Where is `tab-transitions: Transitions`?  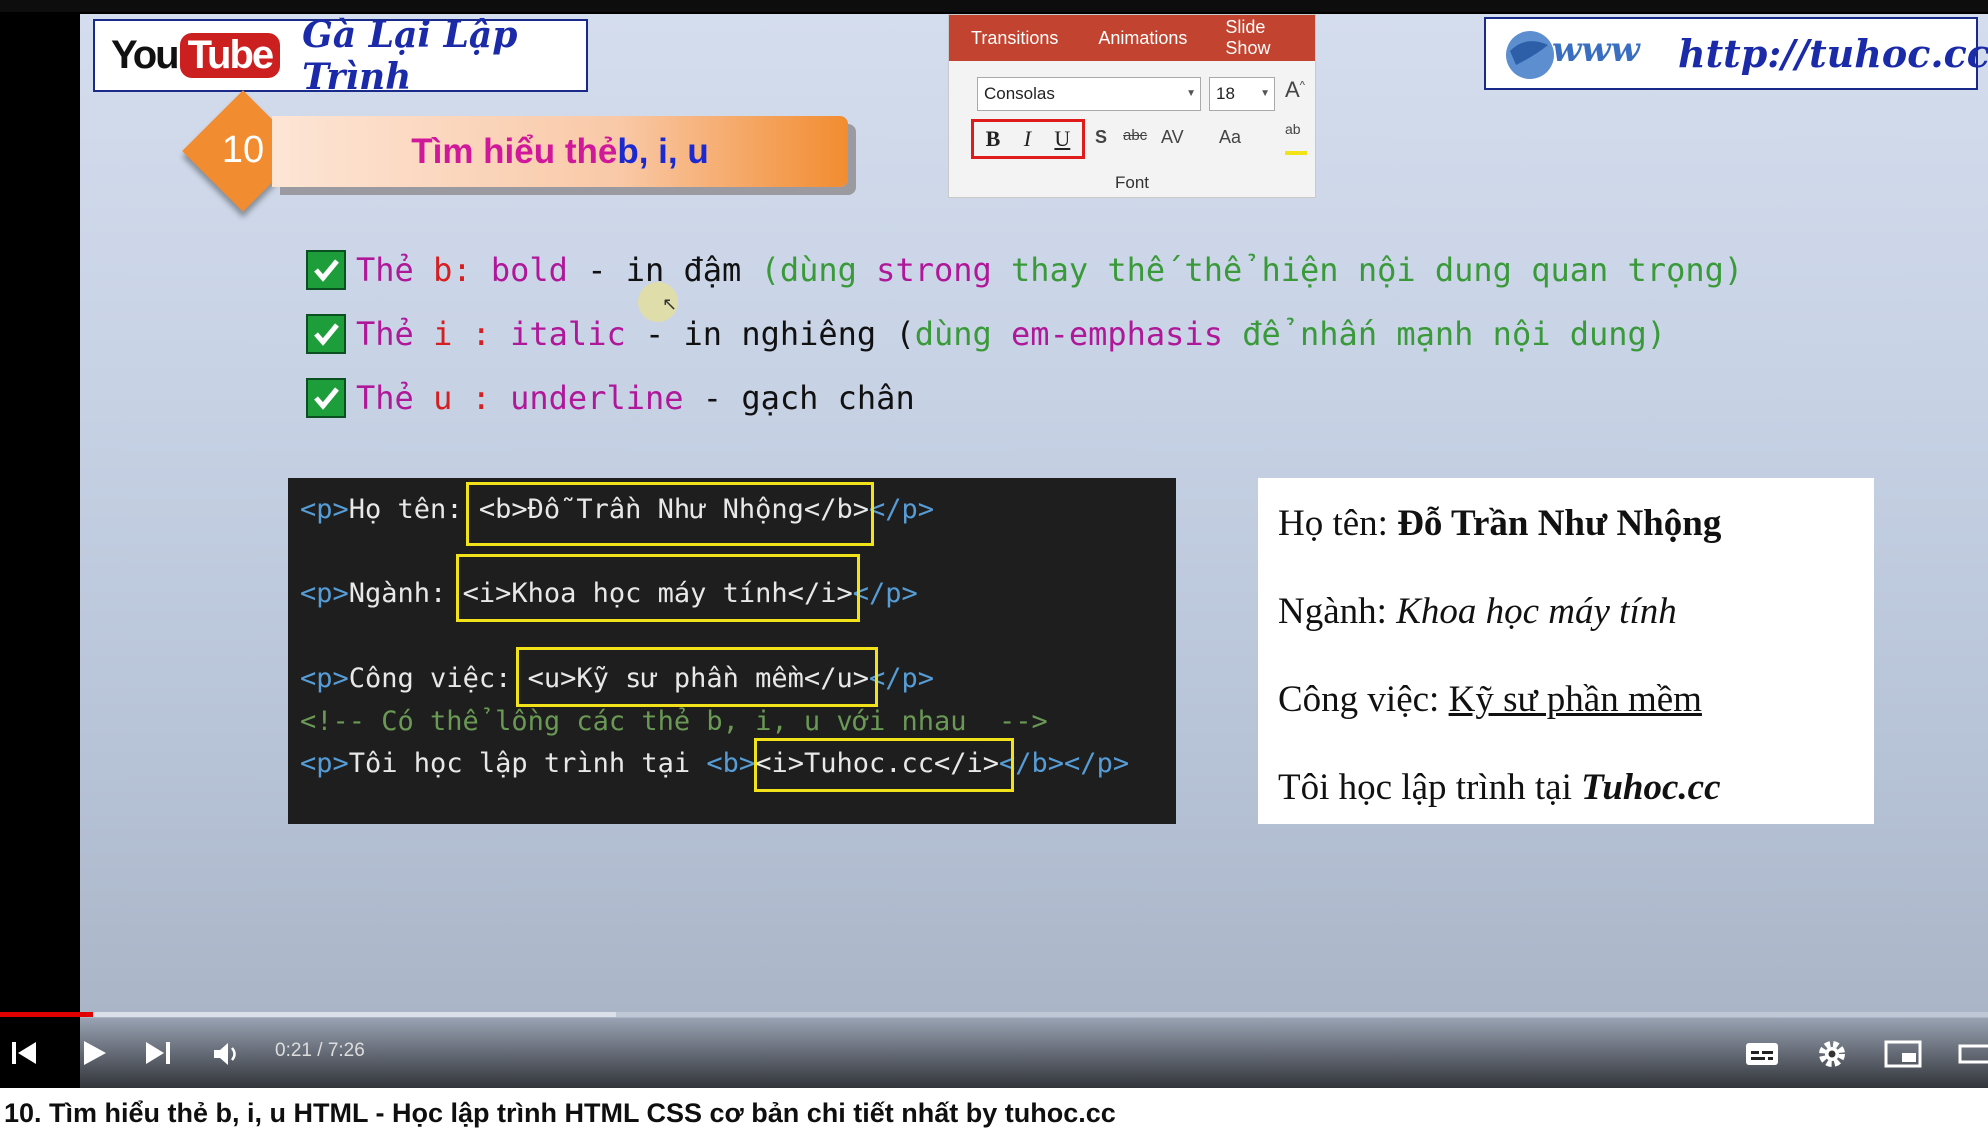
tab-transitions: Transitions is located at coordinates (1015, 37).